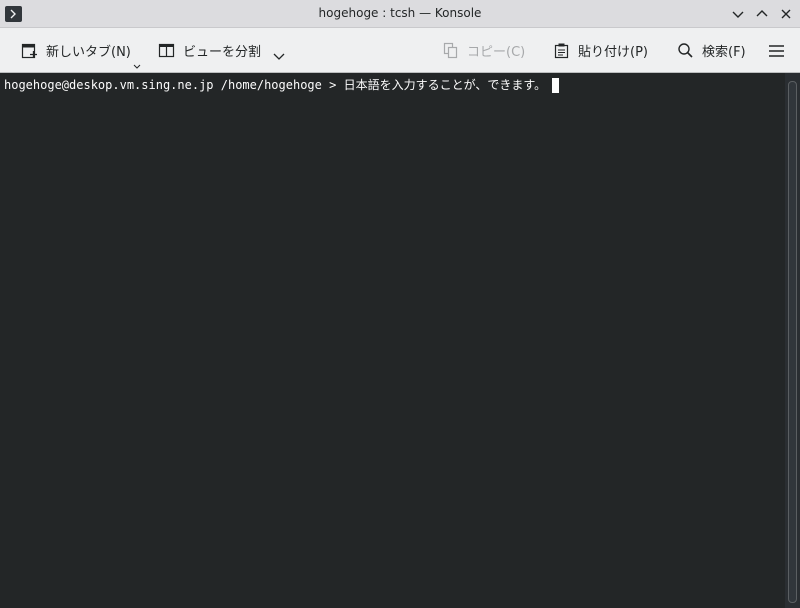 This screenshot has width=800, height=608. I want to click on find-label: 検索(F), so click(724, 52).